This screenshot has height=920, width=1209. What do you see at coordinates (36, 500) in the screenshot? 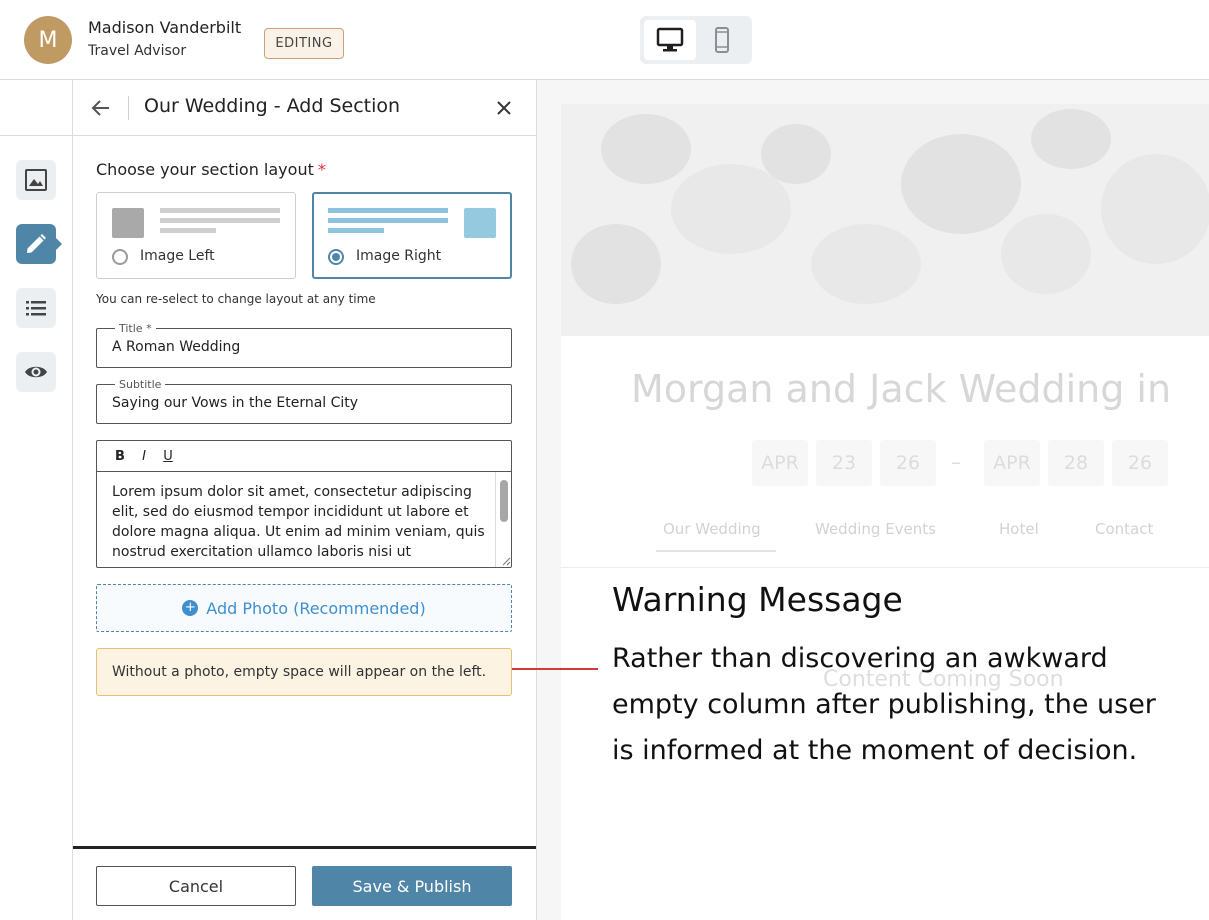
I see `icon-rail` at bounding box center [36, 500].